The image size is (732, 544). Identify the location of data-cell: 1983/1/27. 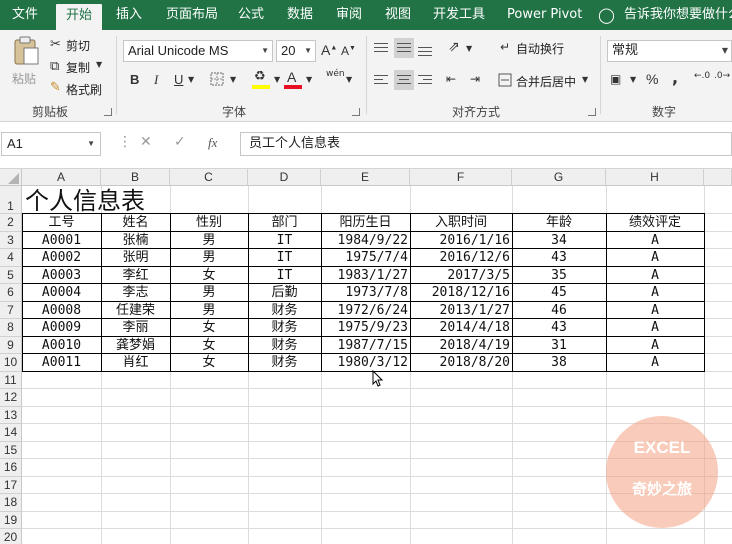
(365, 275).